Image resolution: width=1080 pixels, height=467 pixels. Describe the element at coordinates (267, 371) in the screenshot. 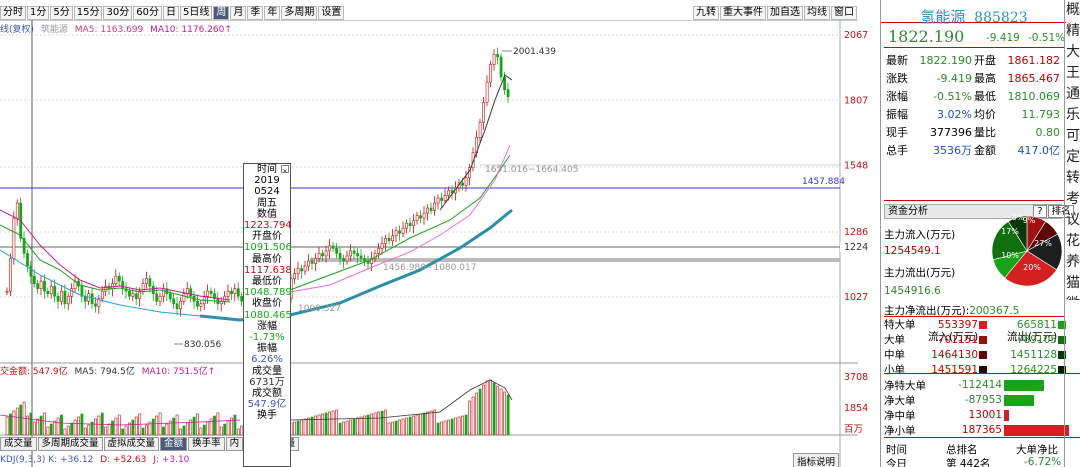

I see `info-box-row: 成交量` at that location.